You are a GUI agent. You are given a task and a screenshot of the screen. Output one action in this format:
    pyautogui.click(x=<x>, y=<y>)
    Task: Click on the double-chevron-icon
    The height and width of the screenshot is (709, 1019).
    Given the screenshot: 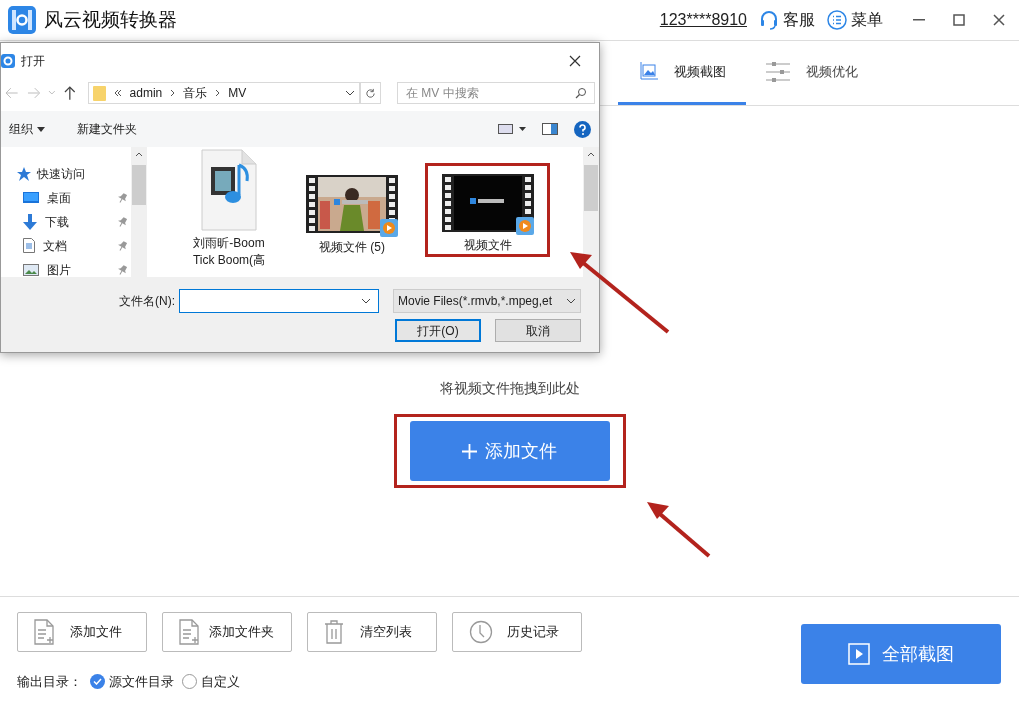 What is the action you would take?
    pyautogui.click(x=117, y=93)
    